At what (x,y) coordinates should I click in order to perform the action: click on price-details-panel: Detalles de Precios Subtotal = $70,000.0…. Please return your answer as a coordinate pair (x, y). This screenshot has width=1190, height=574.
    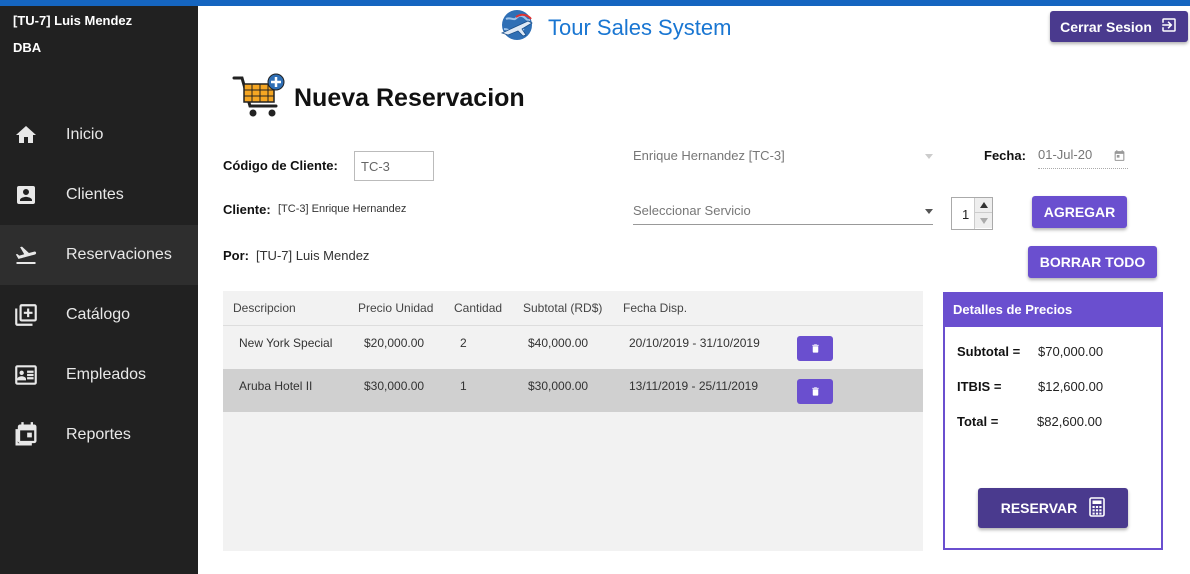
    Looking at the image, I should click on (1053, 421).